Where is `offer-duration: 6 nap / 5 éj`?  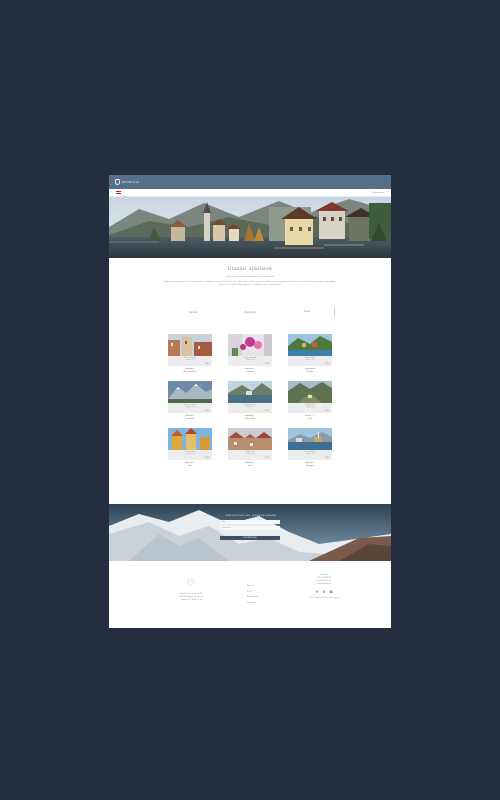
offer-duration: 6 nap / 5 éj is located at coordinates (310, 407).